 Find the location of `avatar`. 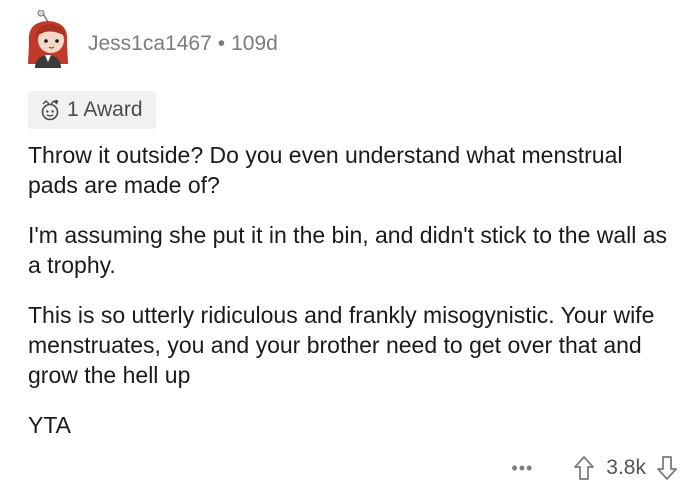

avatar is located at coordinates (48, 39).